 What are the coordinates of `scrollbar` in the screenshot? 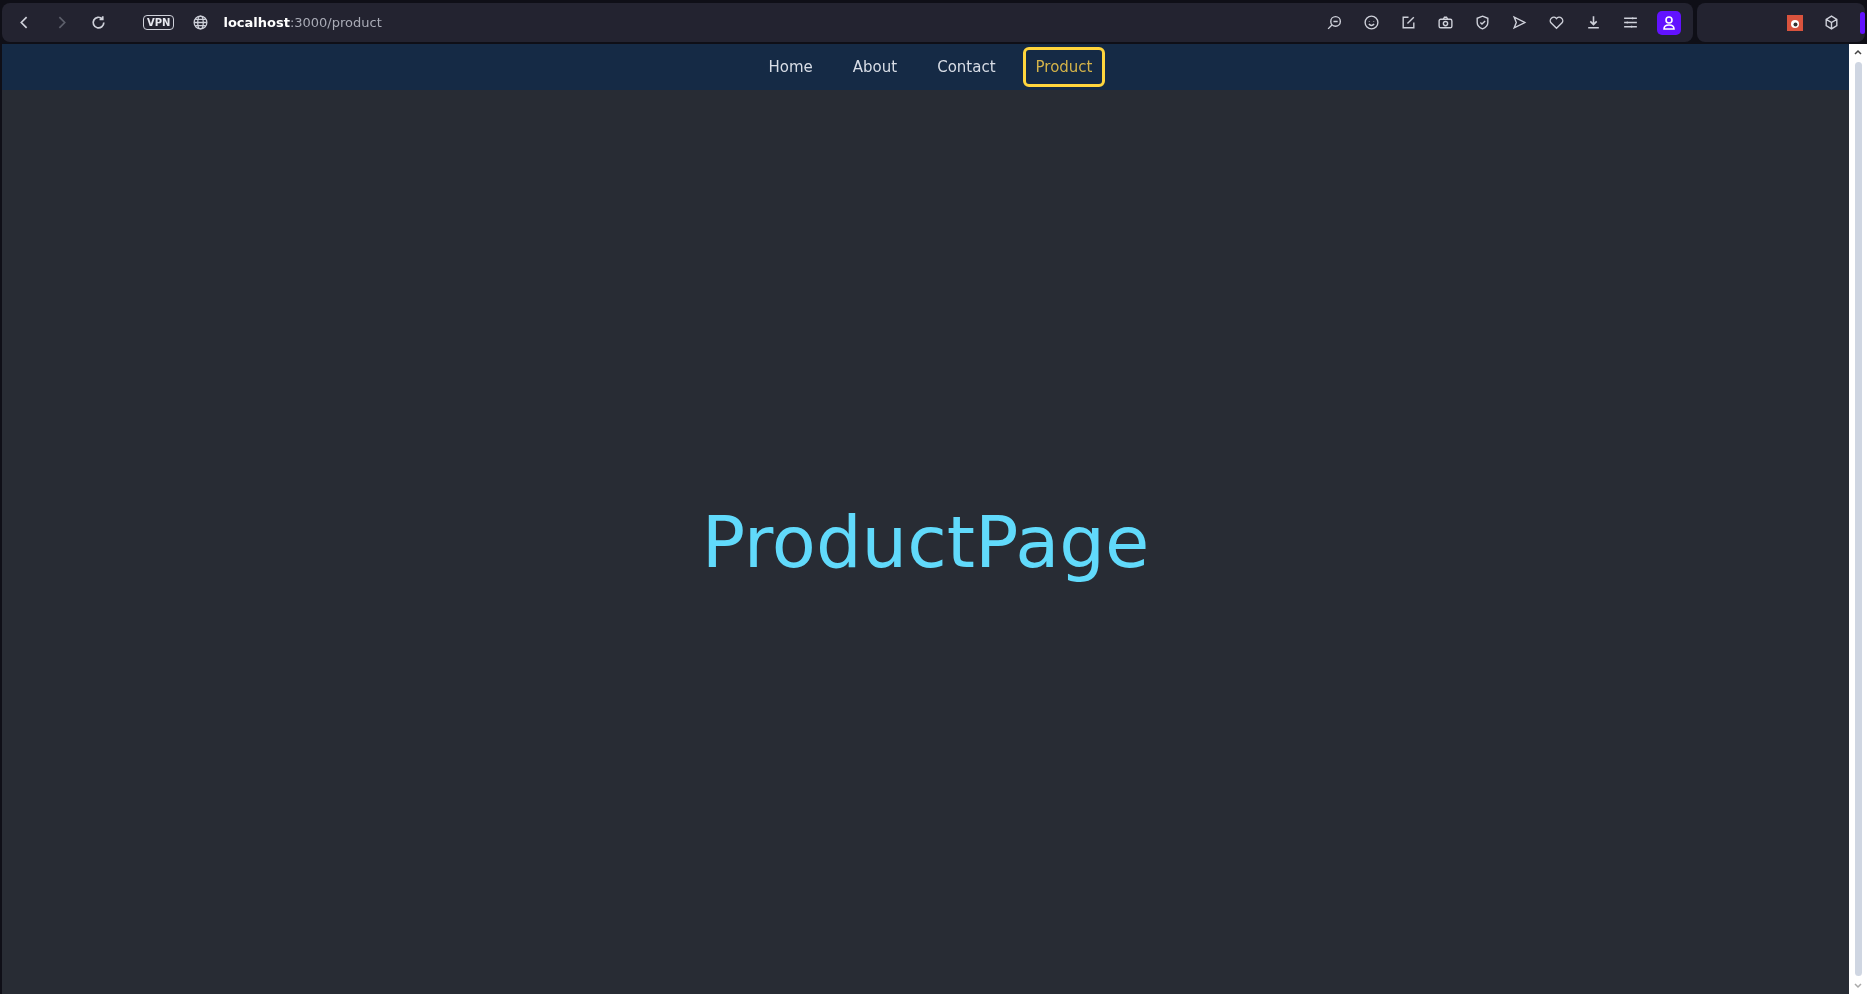 It's located at (1858, 519).